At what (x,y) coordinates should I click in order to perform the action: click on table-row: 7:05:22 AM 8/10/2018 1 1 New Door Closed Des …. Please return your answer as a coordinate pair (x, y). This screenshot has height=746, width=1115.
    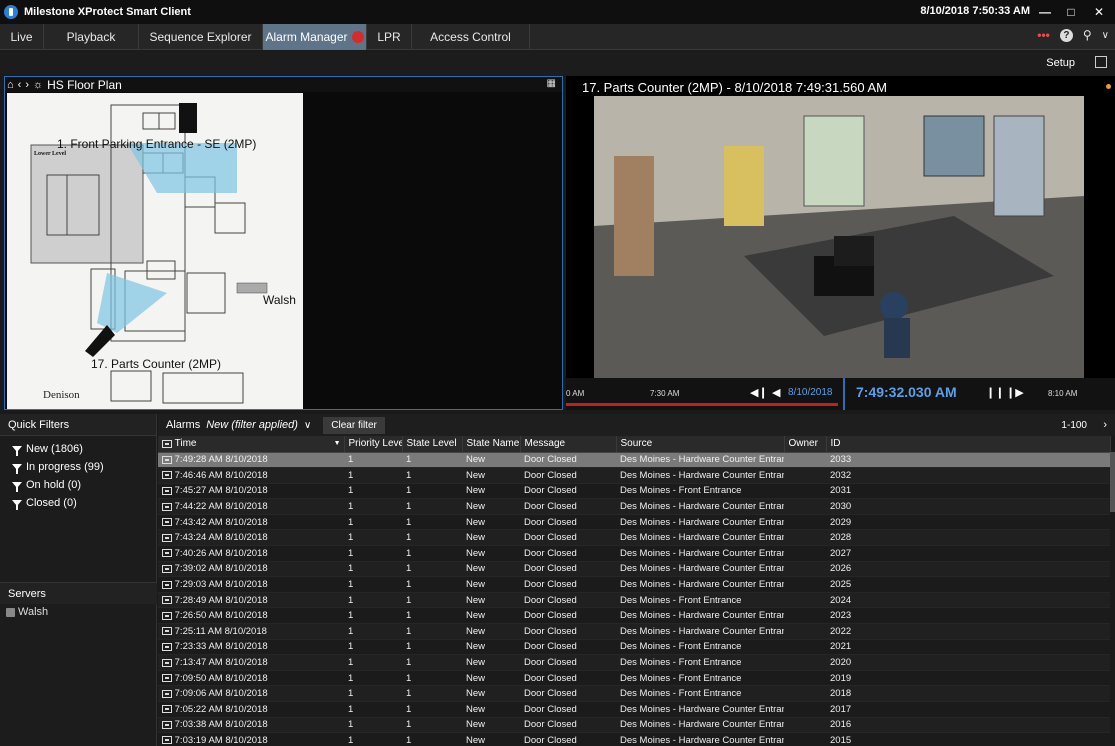
    Looking at the image, I should click on (634, 709).